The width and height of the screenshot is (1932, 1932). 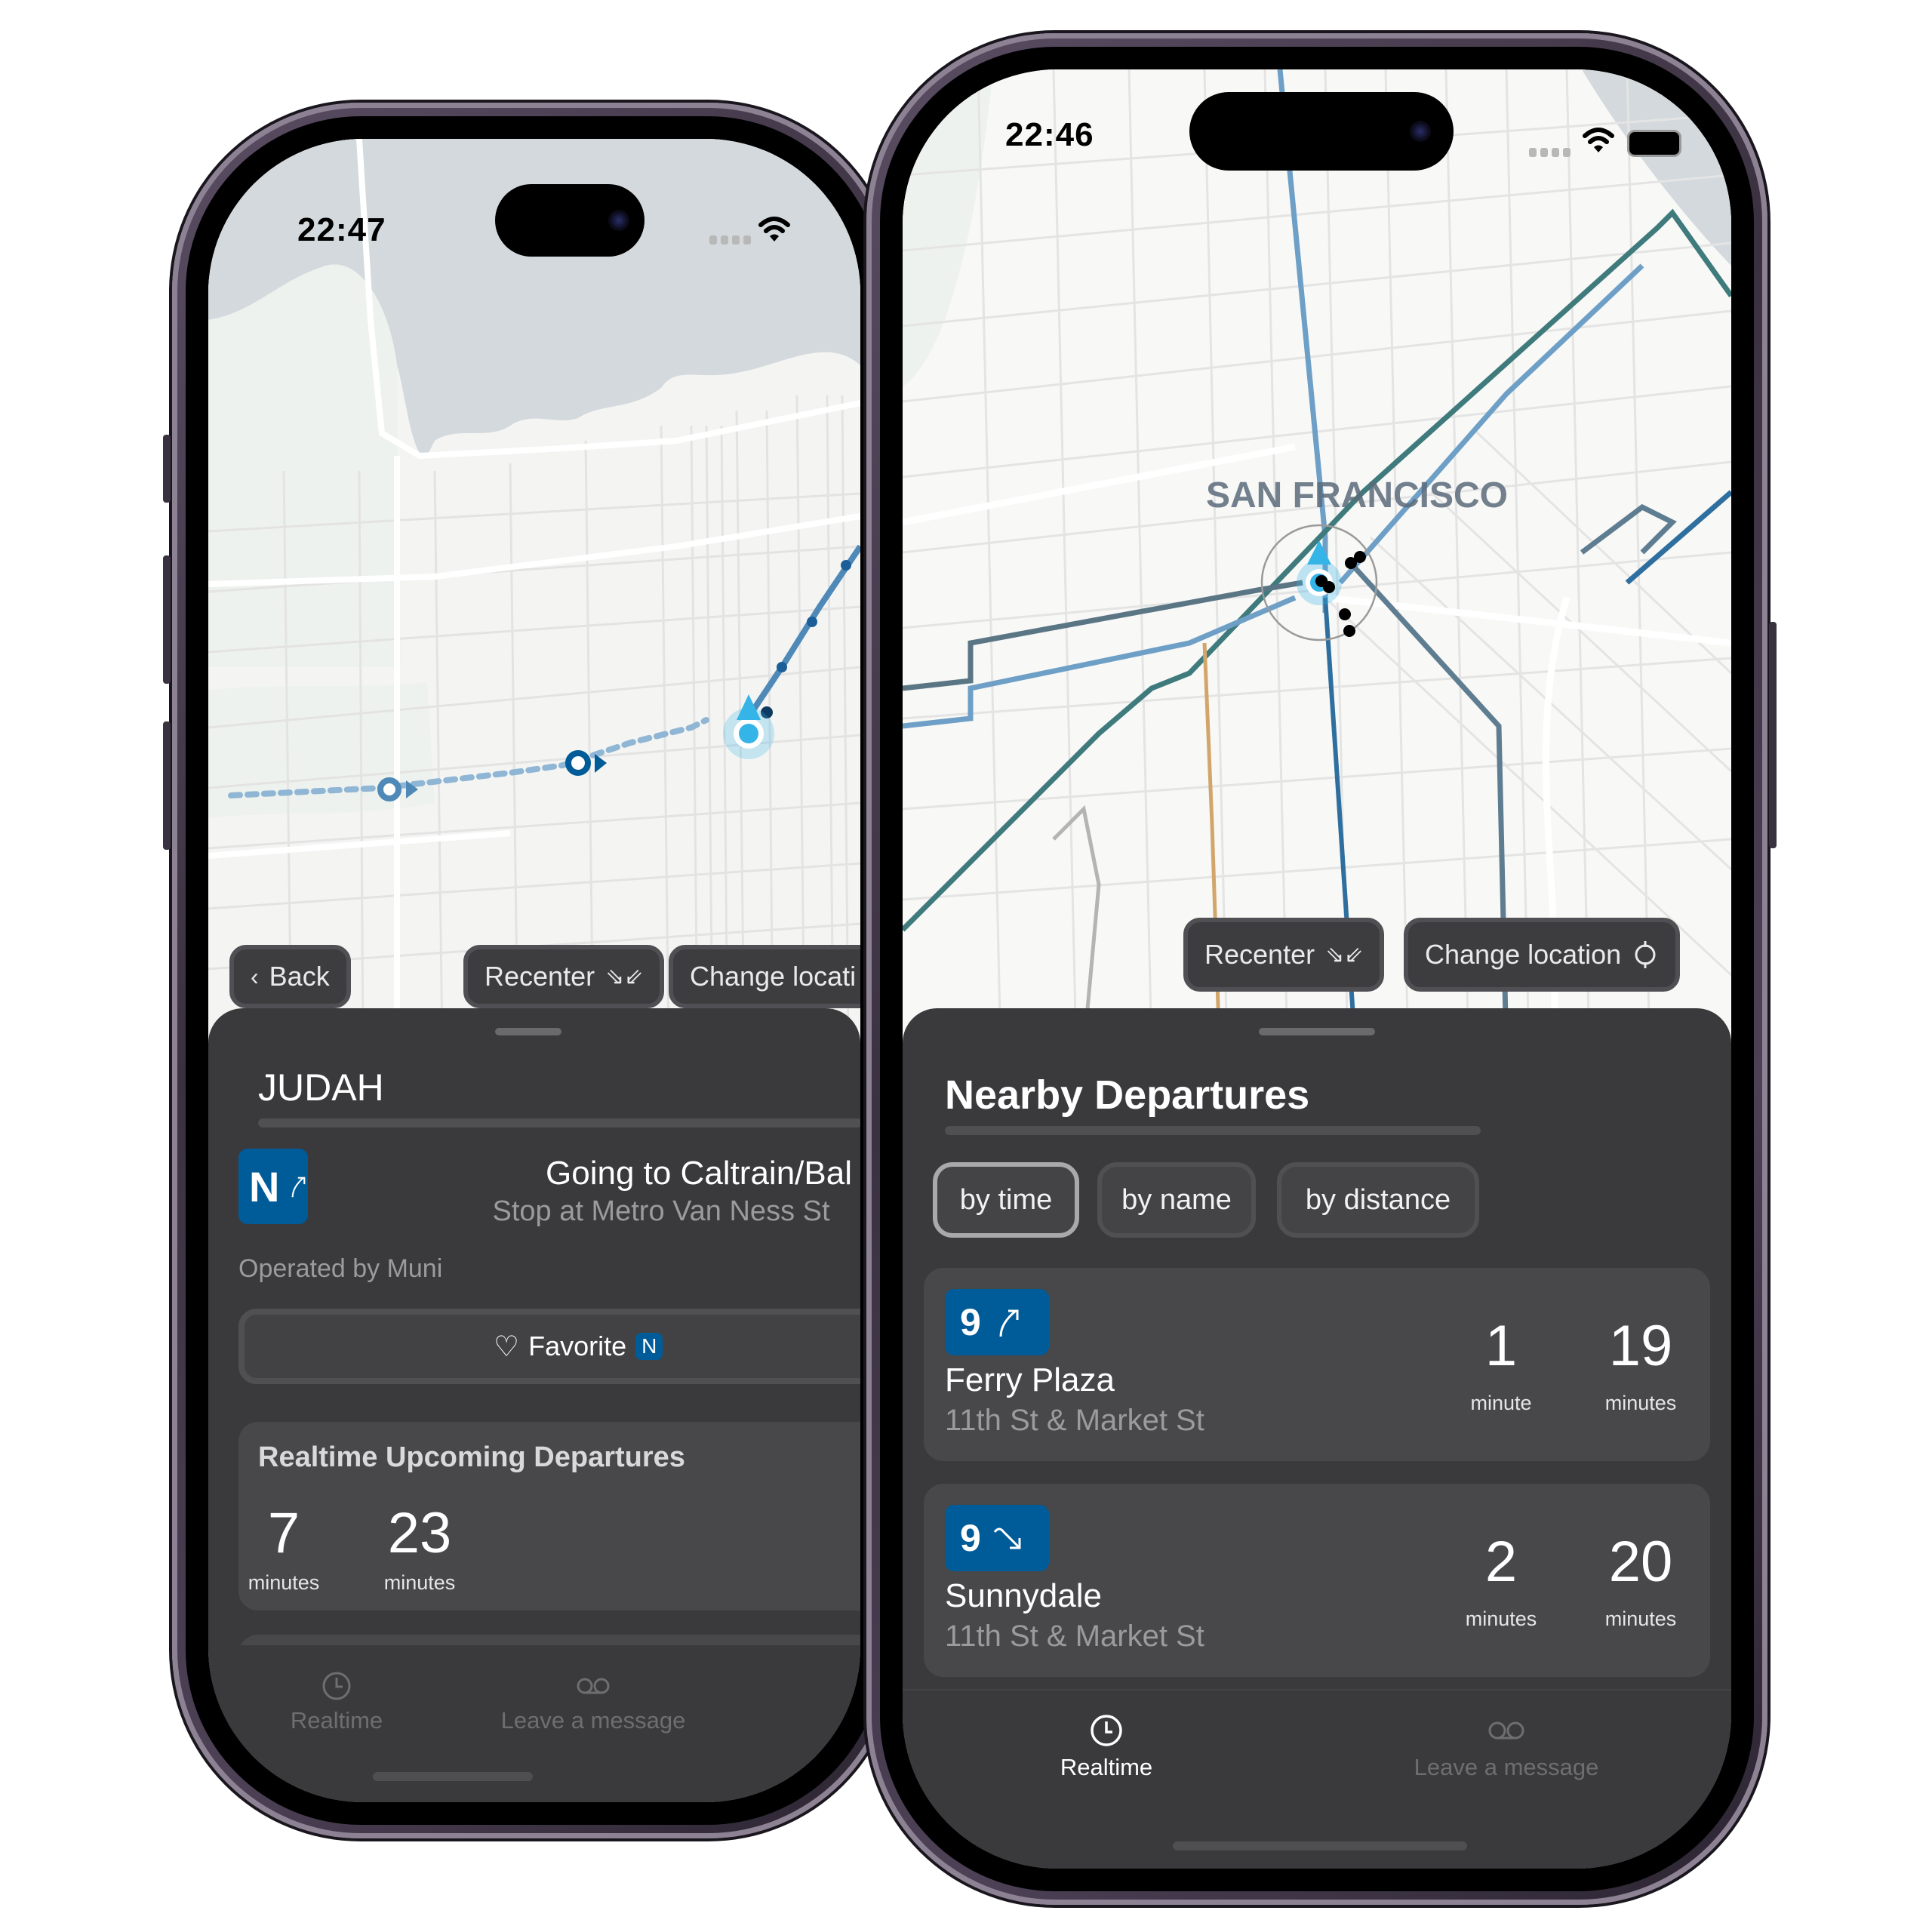 What do you see at coordinates (1654, 143) in the screenshot?
I see `battery-icon` at bounding box center [1654, 143].